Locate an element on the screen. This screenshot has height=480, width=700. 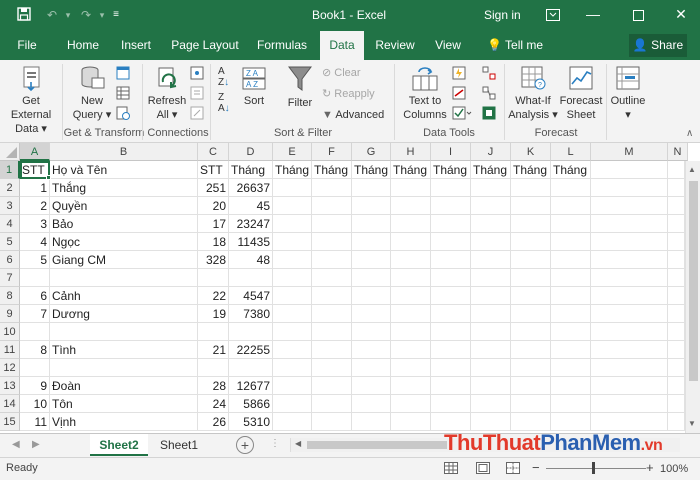
cell-f5 is located at coordinates (332, 242).